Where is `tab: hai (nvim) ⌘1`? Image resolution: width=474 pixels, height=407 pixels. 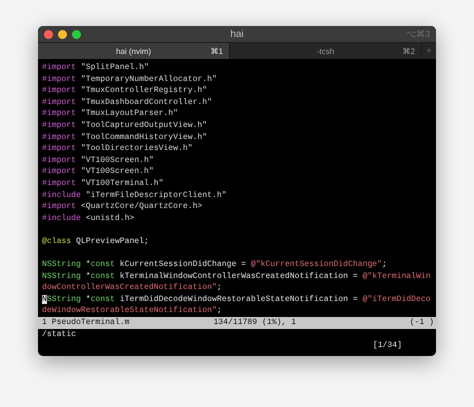
tab: hai (nvim) ⌘1 is located at coordinates (134, 51).